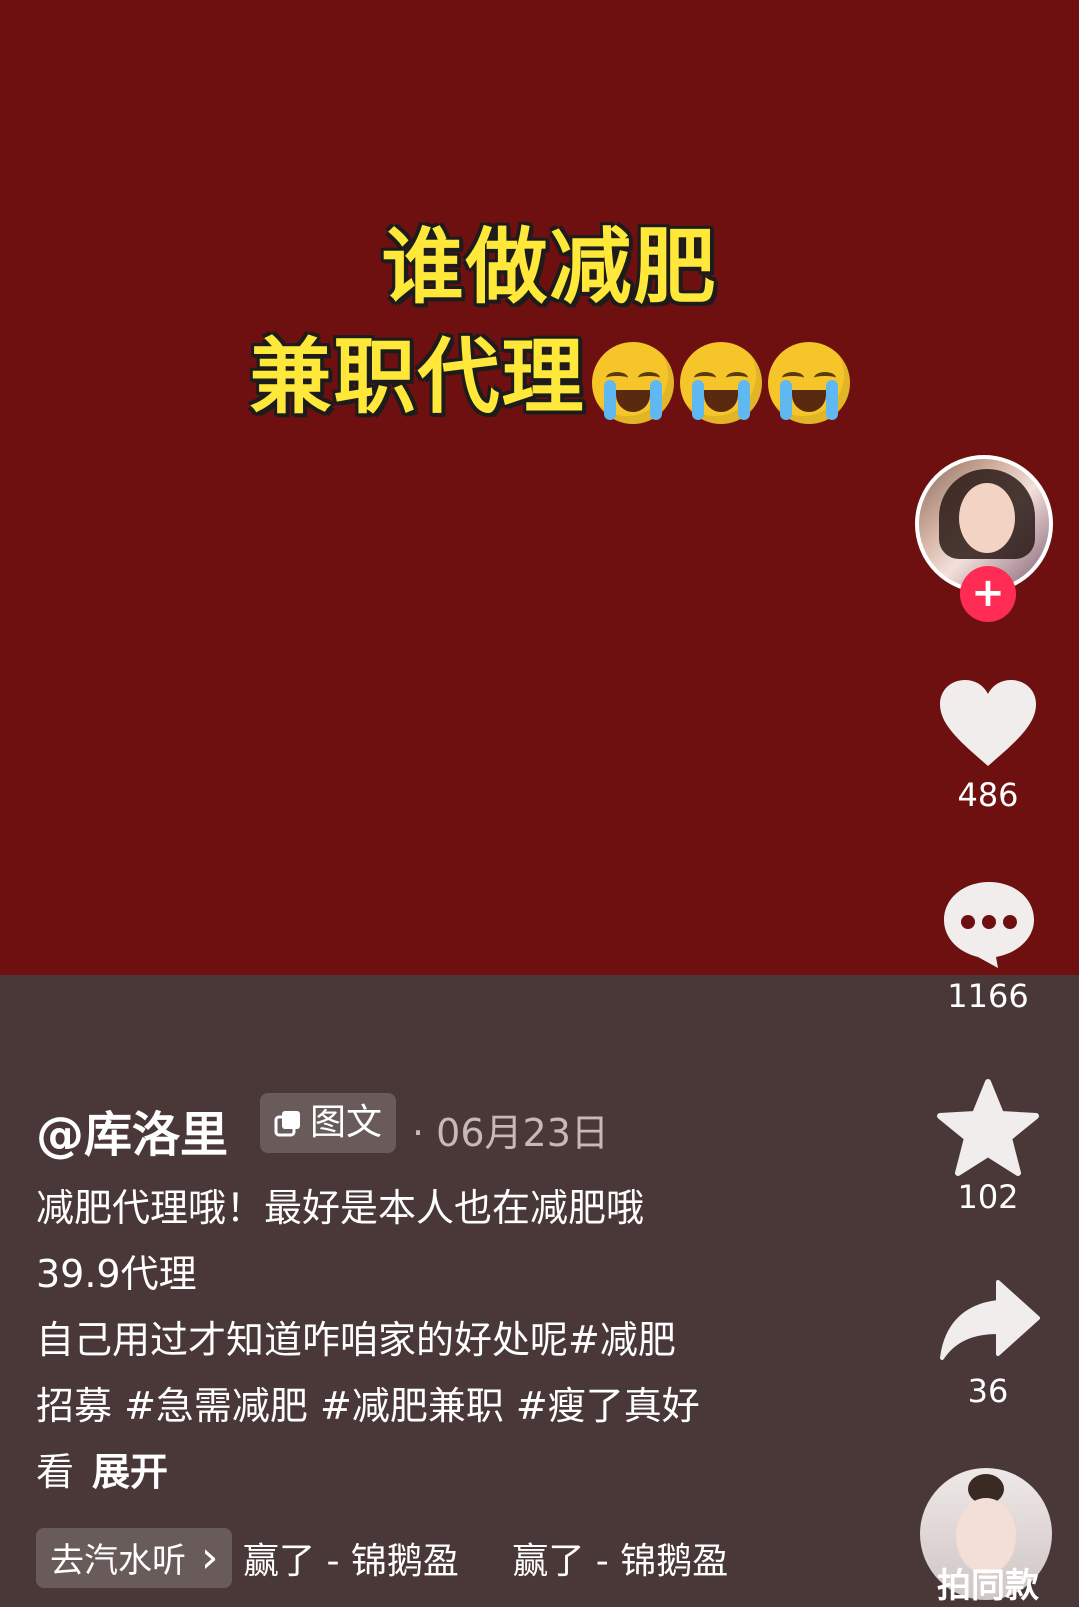 The image size is (1079, 1607). I want to click on favorite-star-icon, so click(988, 1128).